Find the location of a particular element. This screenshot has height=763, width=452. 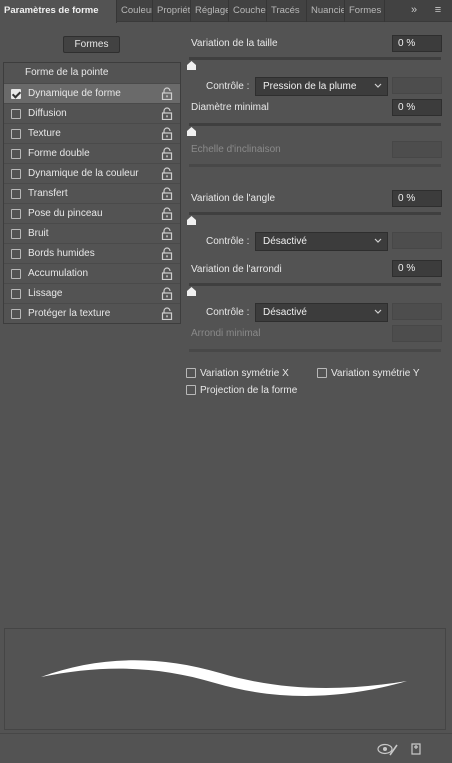

new-preset-icon is located at coordinates (416, 749).